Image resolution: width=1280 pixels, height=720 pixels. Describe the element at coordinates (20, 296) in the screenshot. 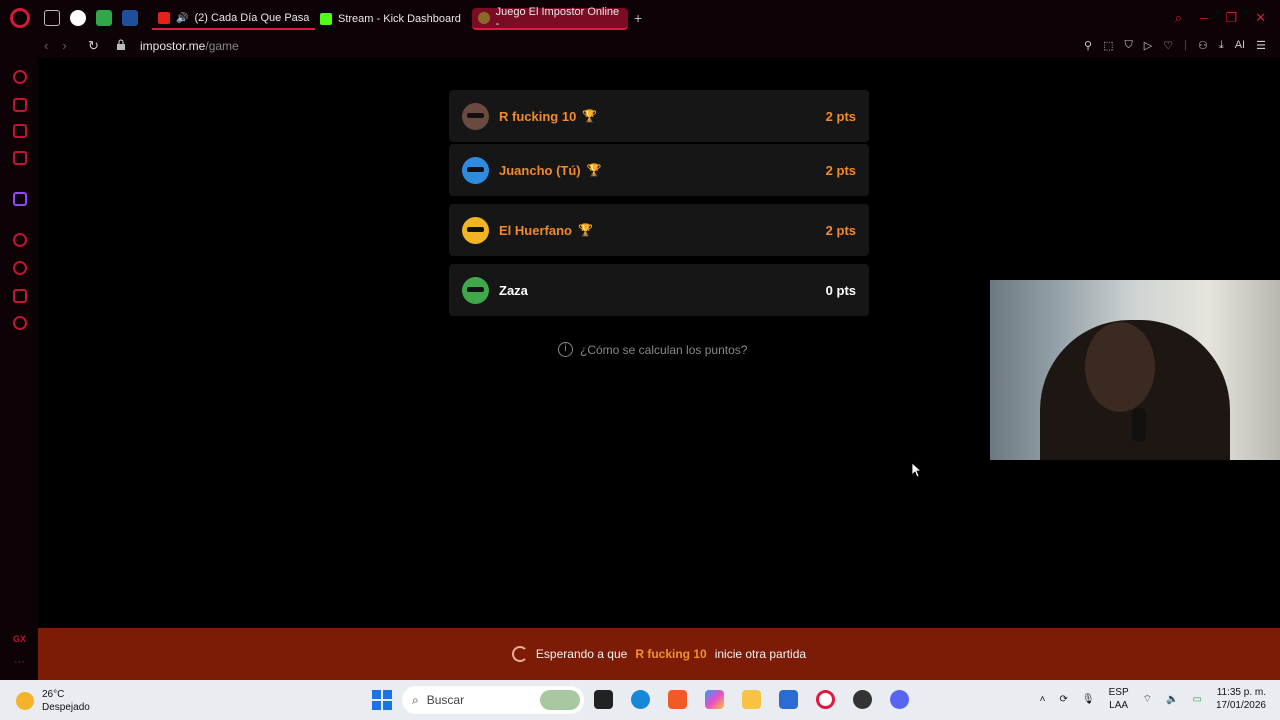

I see `extensions-icon` at that location.